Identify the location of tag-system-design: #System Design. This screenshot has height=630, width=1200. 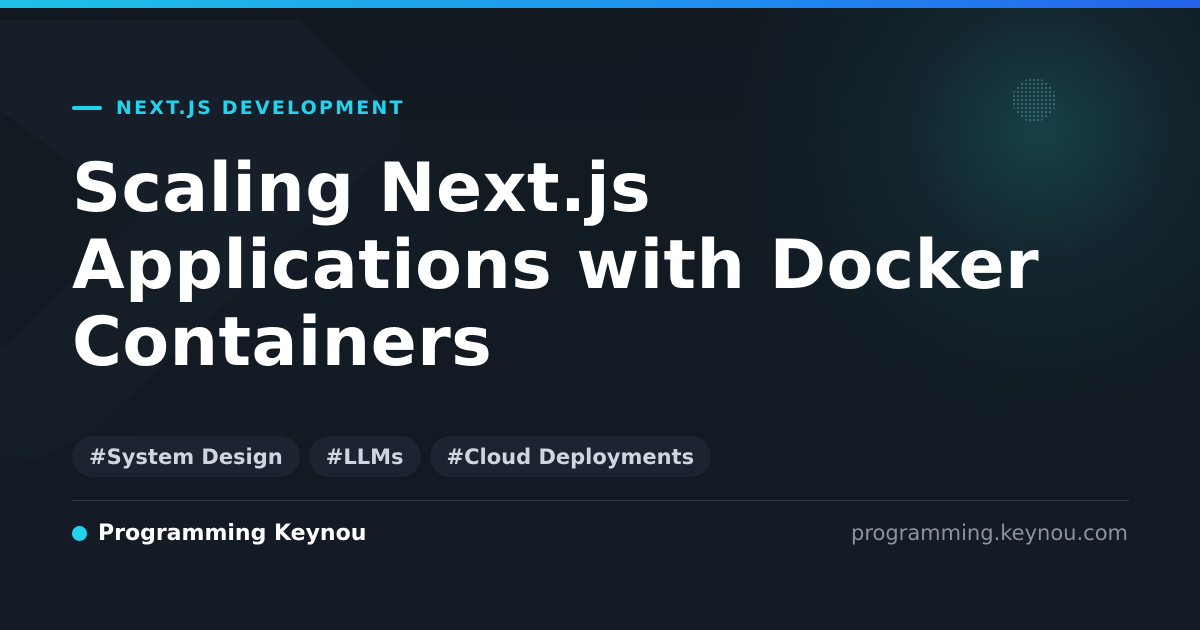
(186, 456).